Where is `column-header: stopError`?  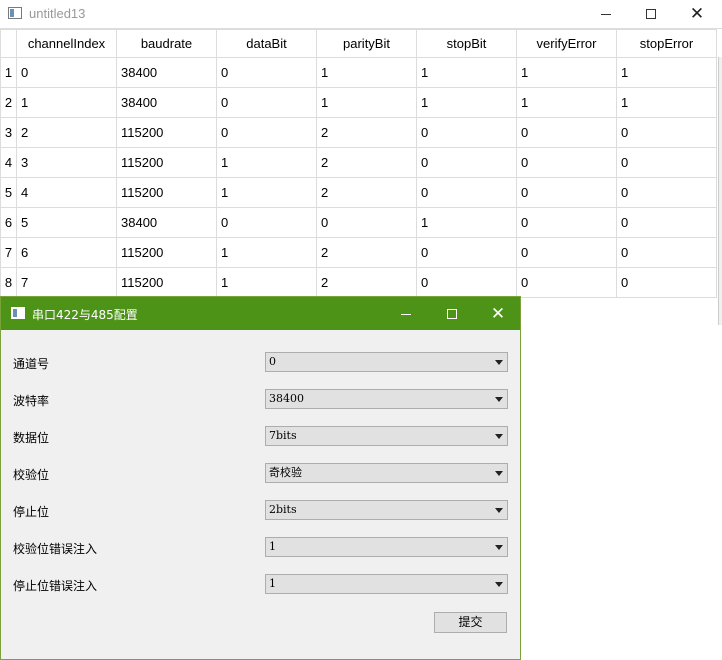 column-header: stopError is located at coordinates (666, 43).